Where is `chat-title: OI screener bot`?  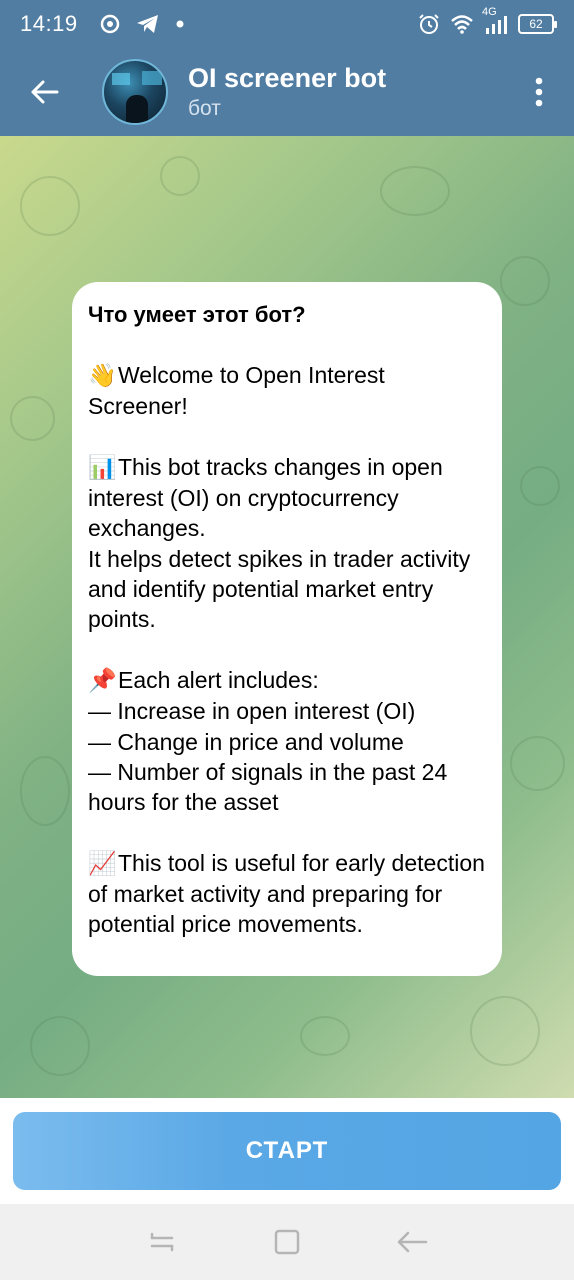 chat-title: OI screener bot is located at coordinates (287, 78).